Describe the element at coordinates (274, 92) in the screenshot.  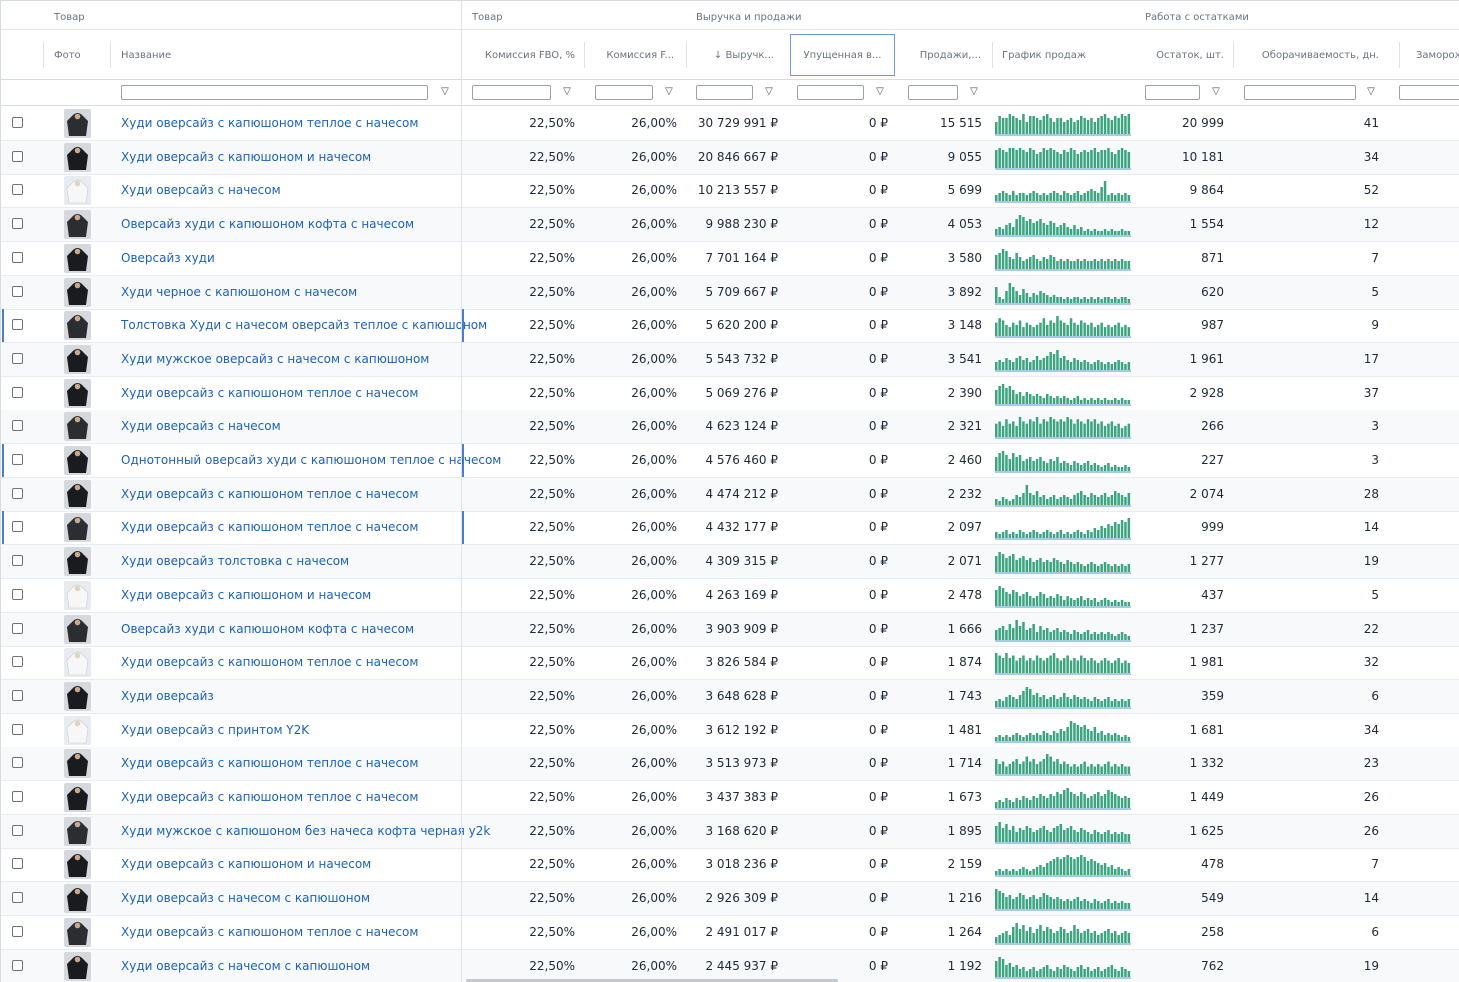
I see `filter-input-name` at that location.